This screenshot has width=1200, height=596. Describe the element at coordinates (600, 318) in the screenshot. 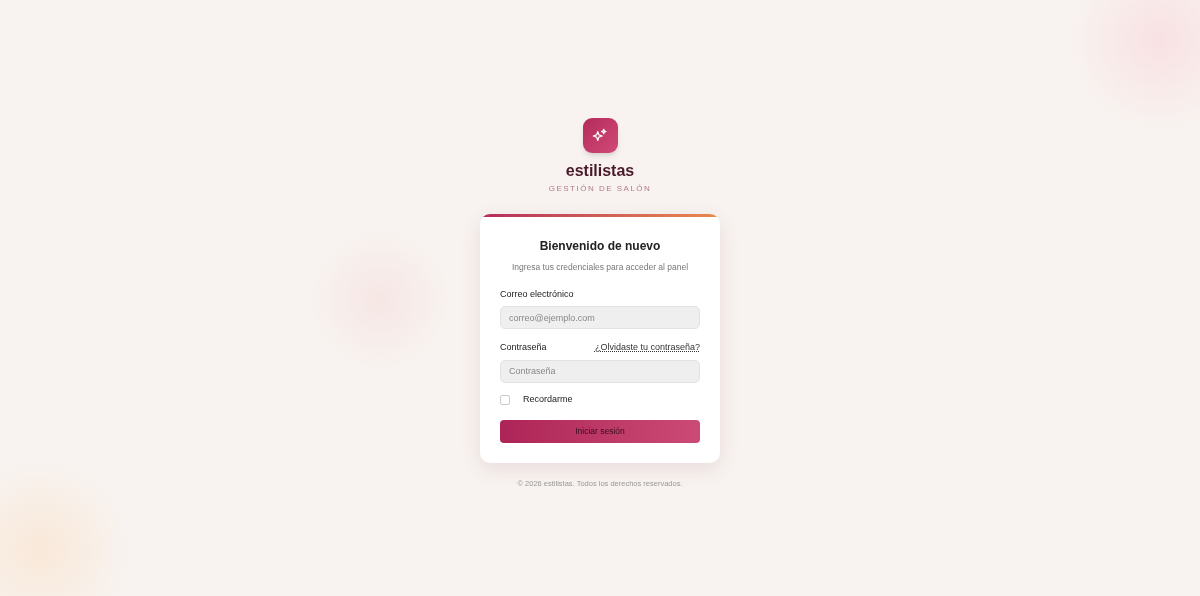

I see `email-field: correo@ejemplo.com` at that location.